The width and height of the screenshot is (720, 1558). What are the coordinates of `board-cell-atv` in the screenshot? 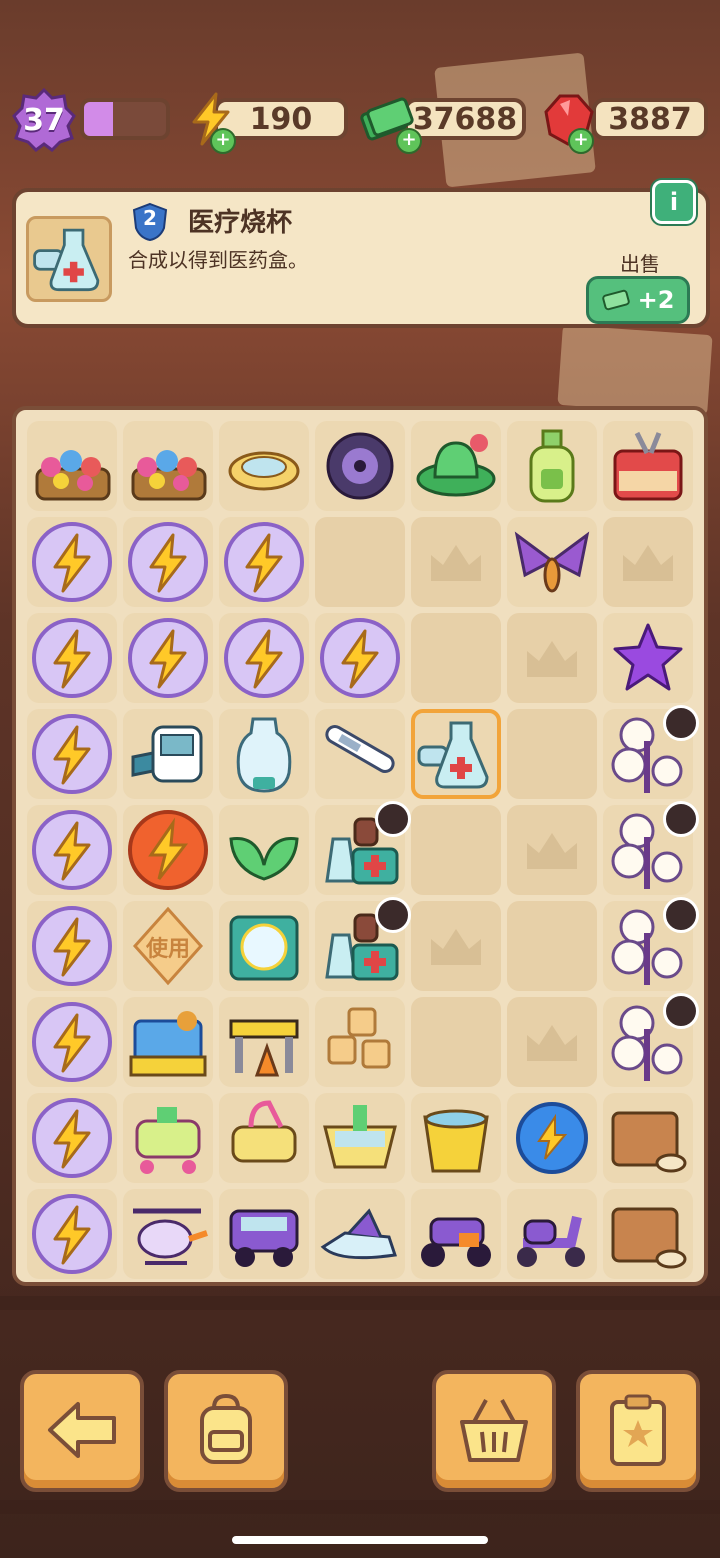 It's located at (456, 1234).